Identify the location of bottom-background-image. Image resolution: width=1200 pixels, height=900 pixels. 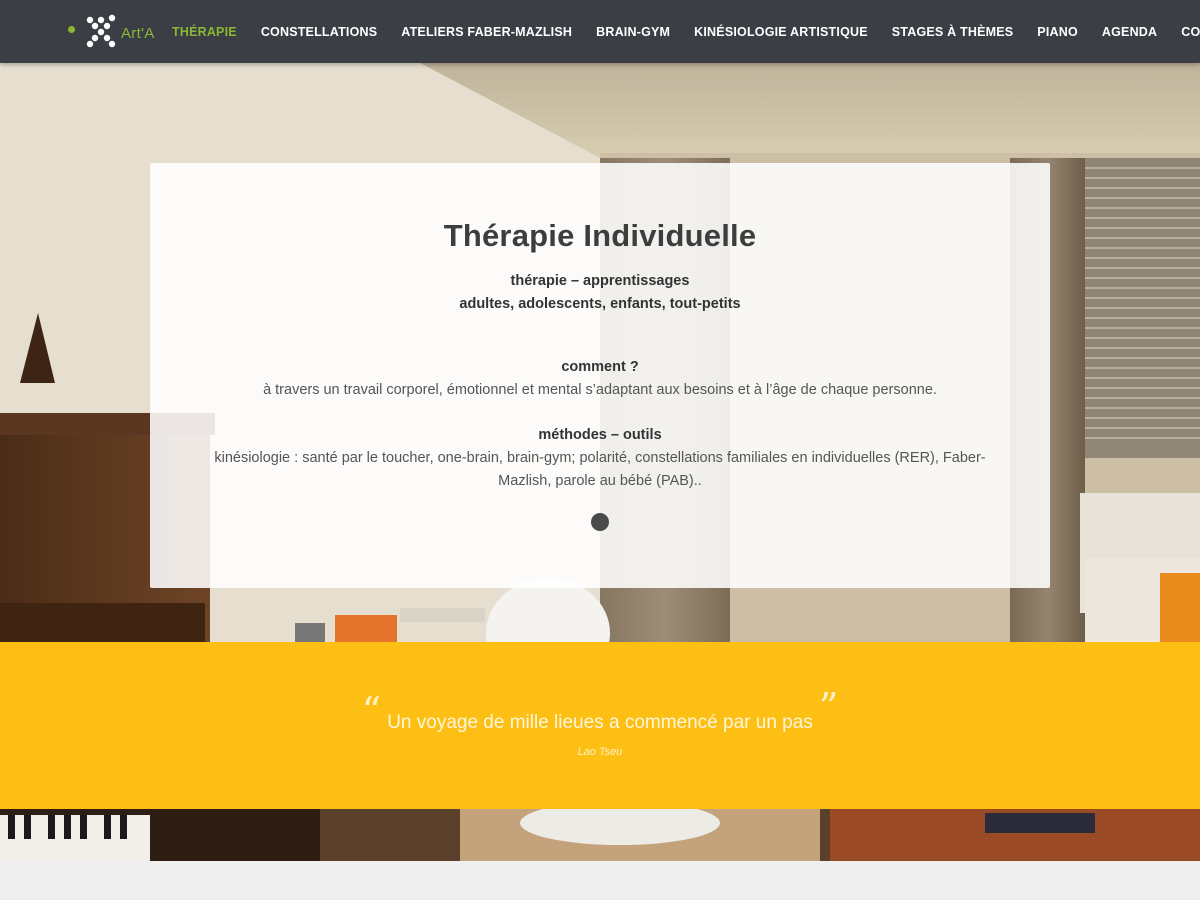
(600, 835).